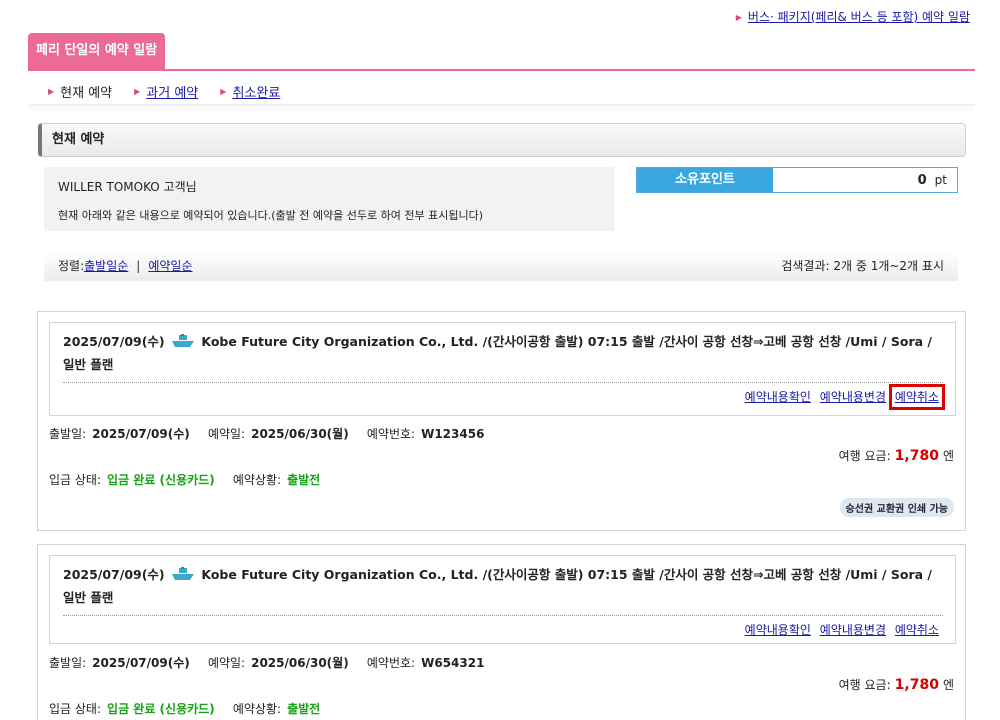 The height and width of the screenshot is (720, 1000). What do you see at coordinates (705, 180) in the screenshot?
I see `points-label: 소유포인트` at bounding box center [705, 180].